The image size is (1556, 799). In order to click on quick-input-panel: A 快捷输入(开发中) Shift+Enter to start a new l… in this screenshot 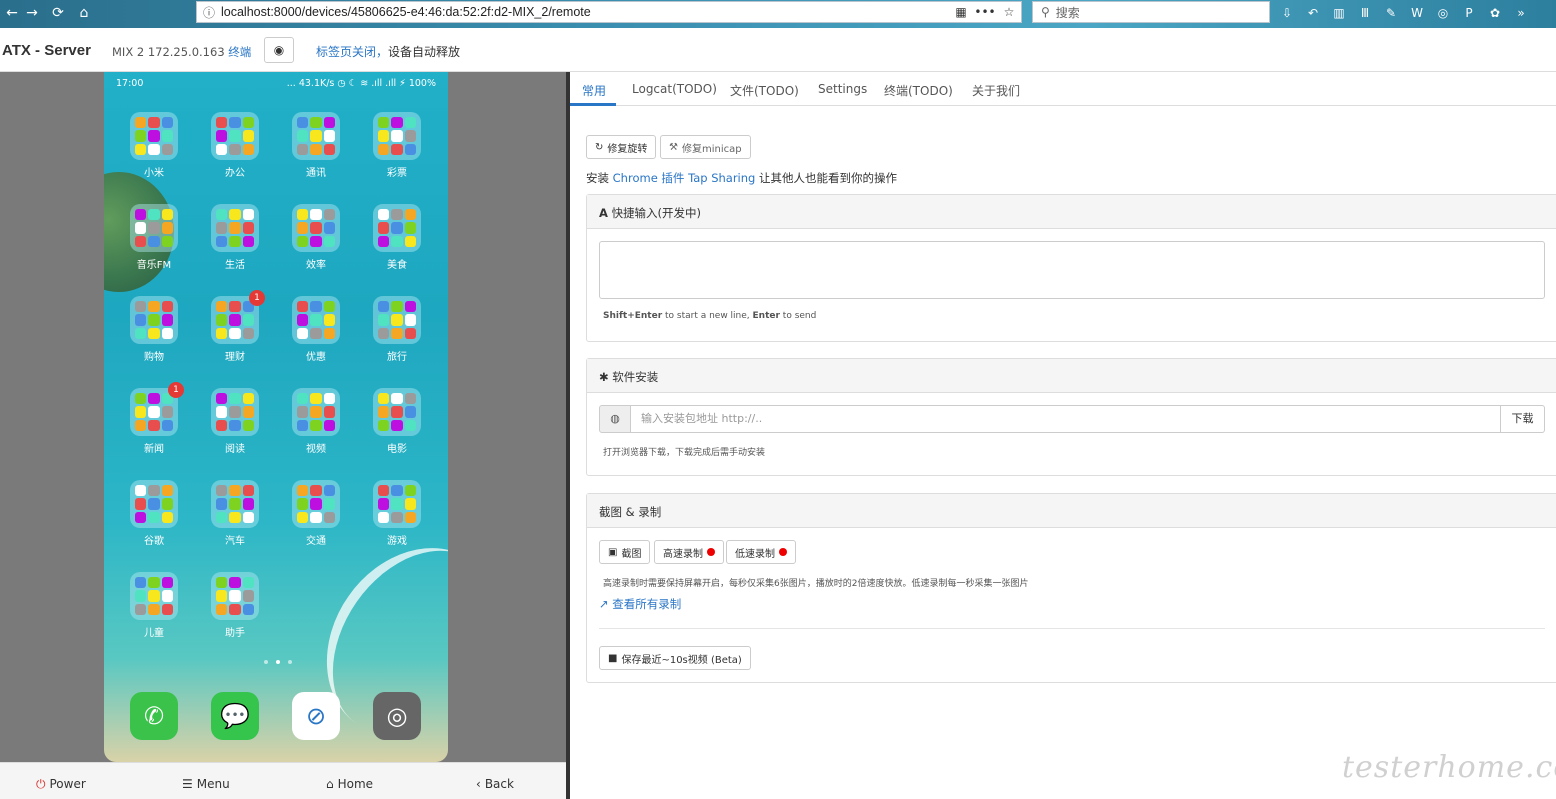, I will do `click(1071, 268)`.